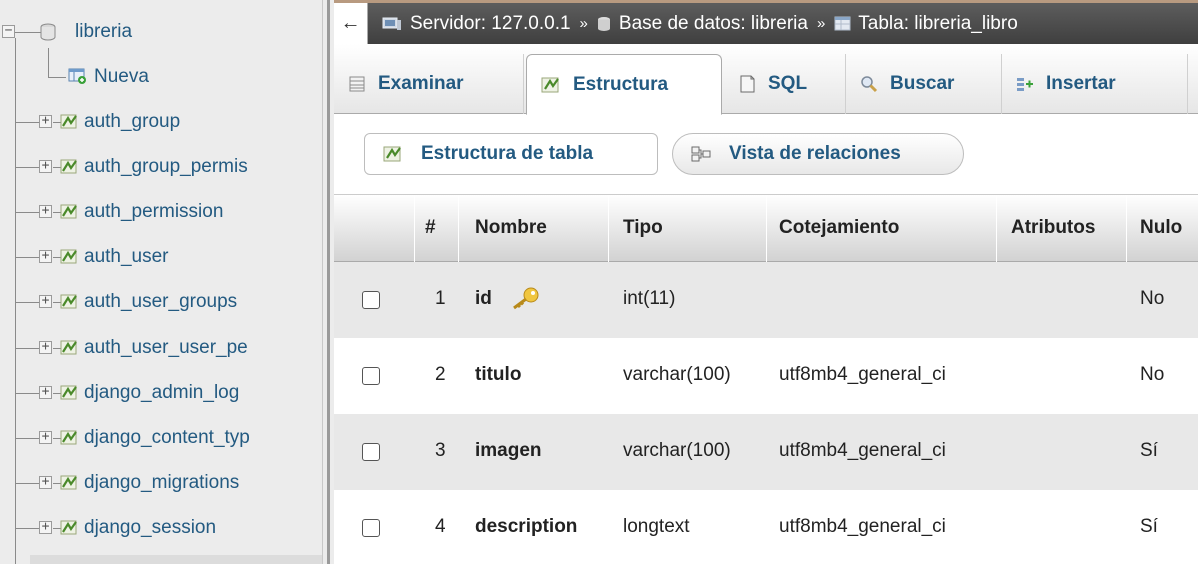 The image size is (1198, 564). I want to click on tree-table-item: + django_admin_log, so click(161, 393).